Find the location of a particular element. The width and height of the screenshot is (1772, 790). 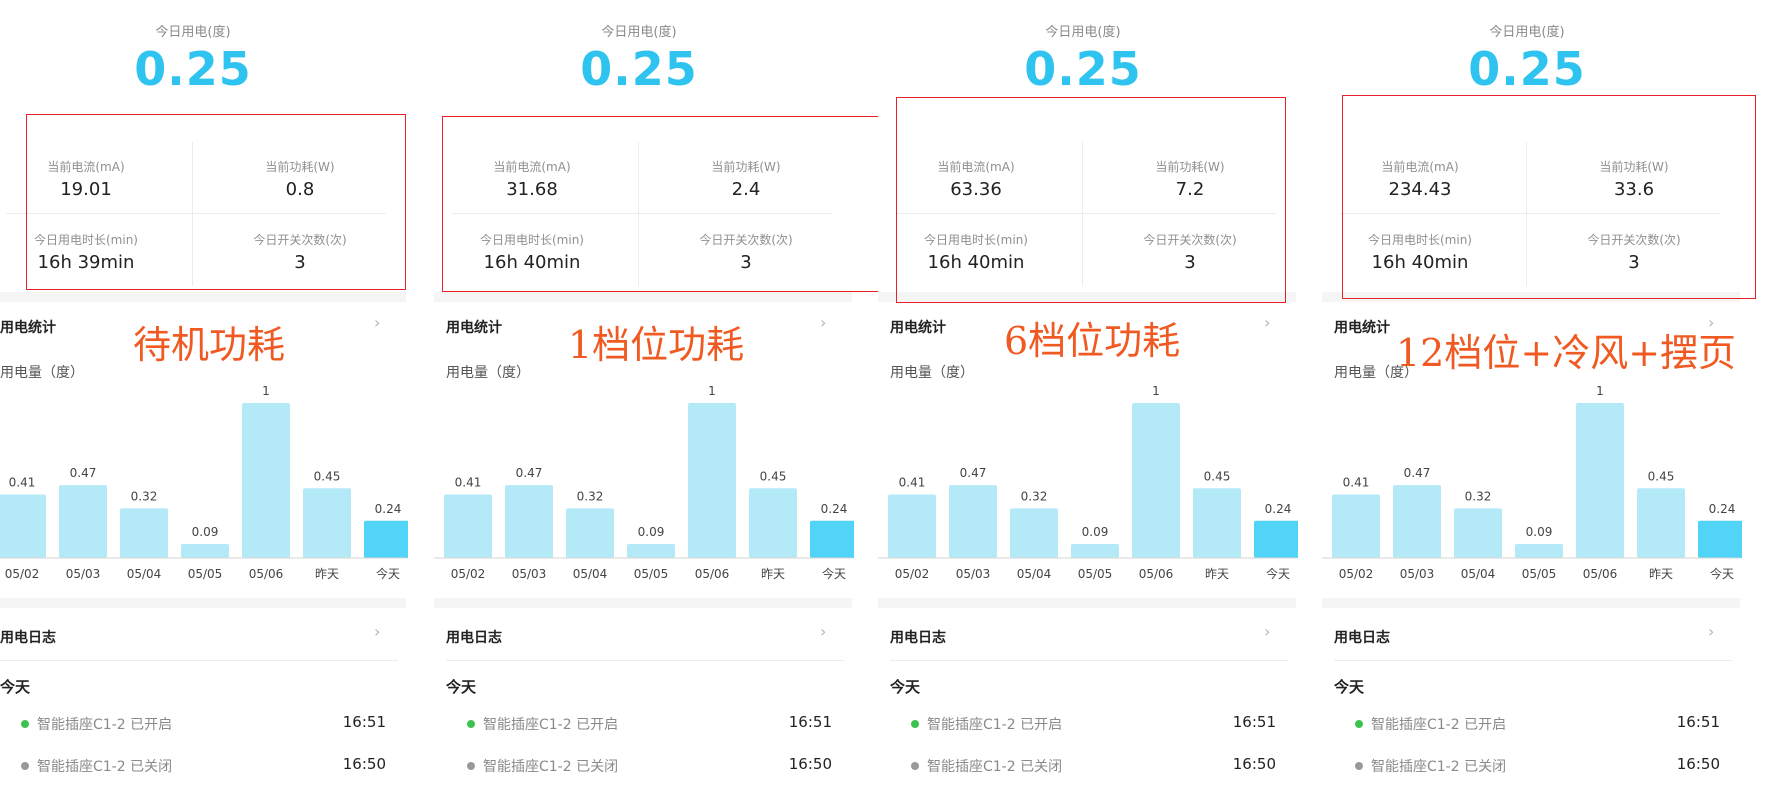

x-tick-label: 05/05 is located at coordinates (1095, 574).